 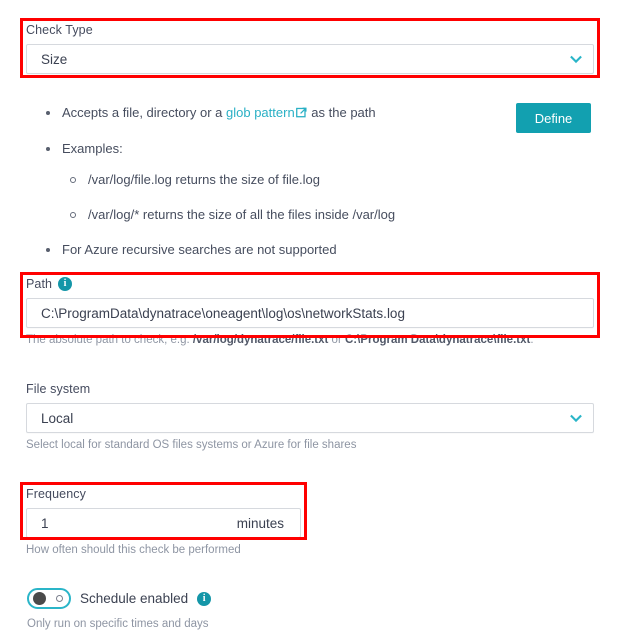 What do you see at coordinates (336, 340) in the screenshot?
I see `path-hint-middle: or` at bounding box center [336, 340].